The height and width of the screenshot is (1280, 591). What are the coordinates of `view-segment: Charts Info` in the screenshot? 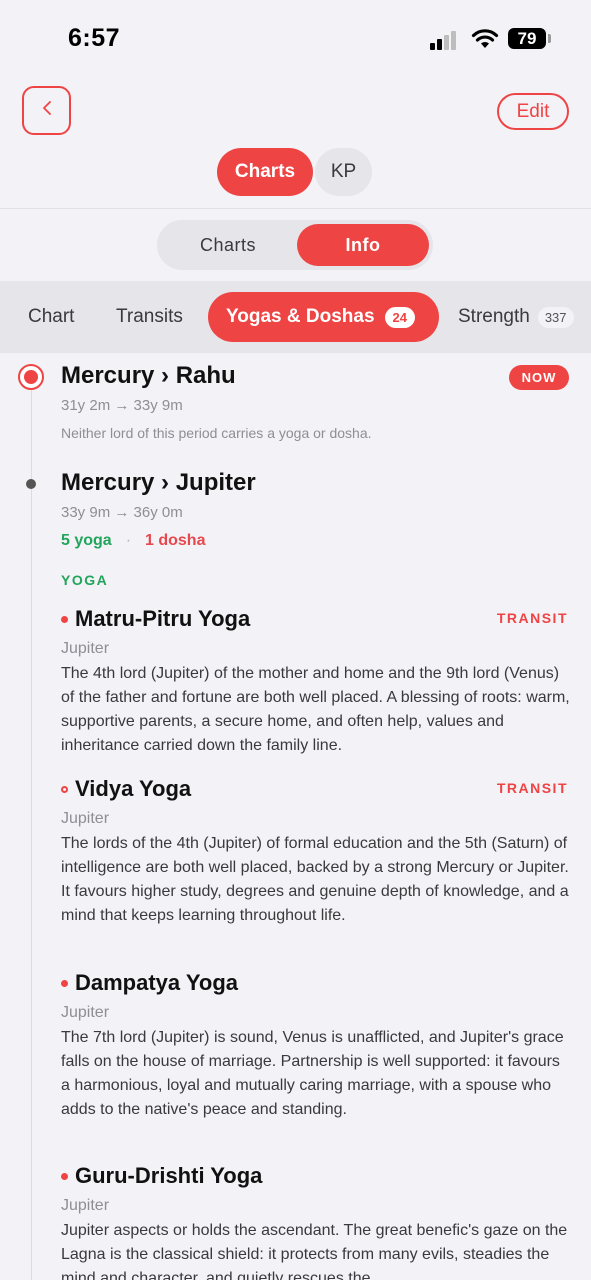 It's located at (295, 245).